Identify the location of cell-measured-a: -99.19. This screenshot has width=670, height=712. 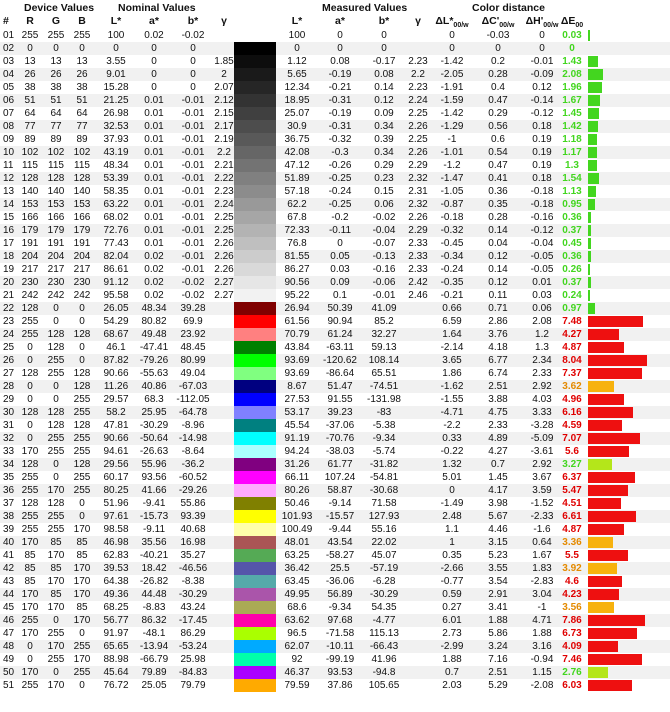
(340, 659).